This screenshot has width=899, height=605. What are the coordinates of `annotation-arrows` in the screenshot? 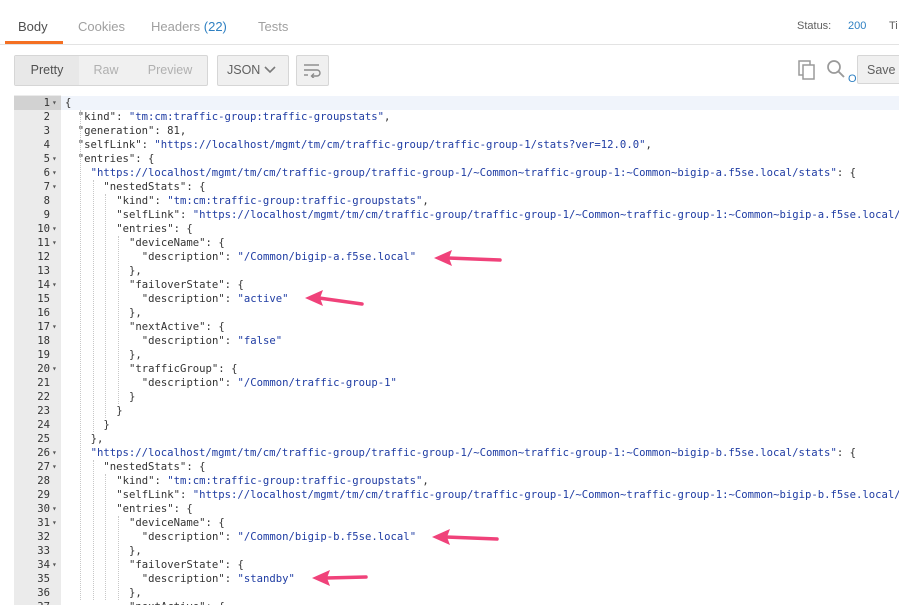 It's located at (403, 418).